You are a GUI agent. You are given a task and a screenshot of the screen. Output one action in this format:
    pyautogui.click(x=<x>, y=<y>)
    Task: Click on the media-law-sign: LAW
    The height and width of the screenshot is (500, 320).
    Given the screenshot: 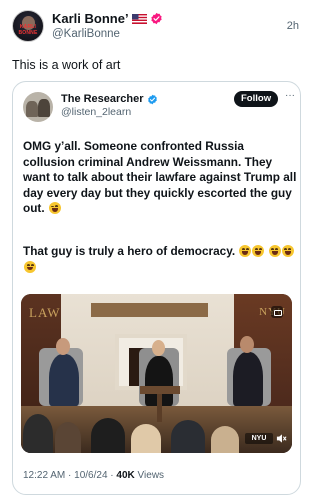 What is the action you would take?
    pyautogui.click(x=45, y=312)
    